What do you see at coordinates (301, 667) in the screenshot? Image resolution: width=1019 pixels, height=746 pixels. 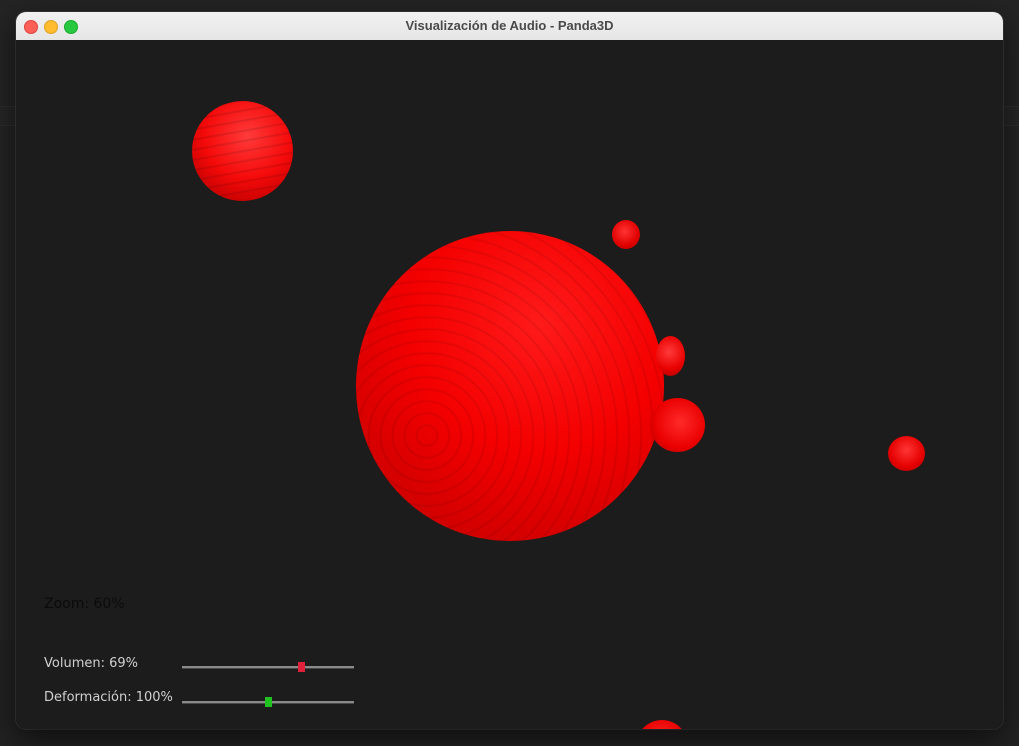 I see `volume-slider-thumb` at bounding box center [301, 667].